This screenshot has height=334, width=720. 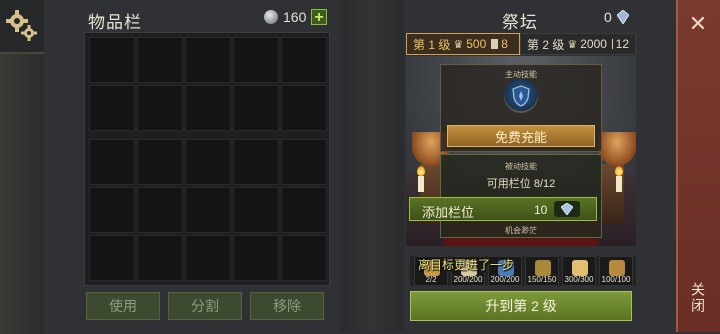 I want to click on settings-button, so click(x=22, y=26).